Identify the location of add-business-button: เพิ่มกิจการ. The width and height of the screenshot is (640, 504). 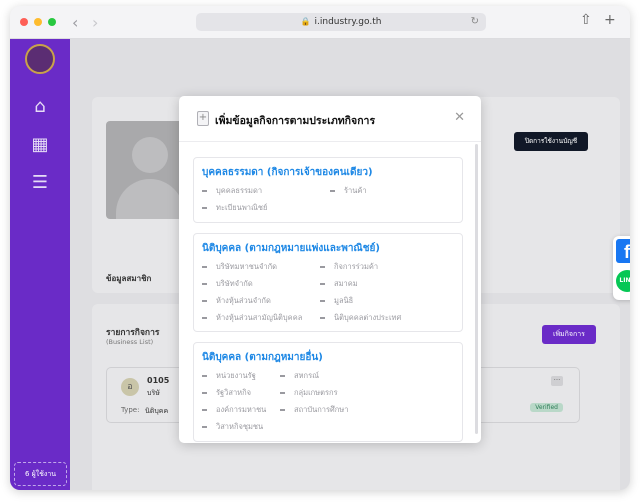
(569, 334).